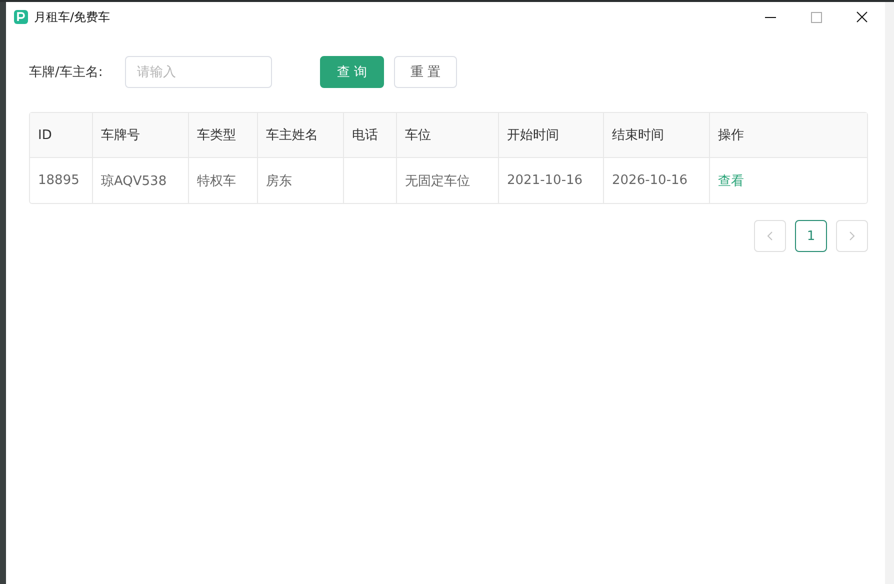 The image size is (894, 584). I want to click on table-cell: 房东, so click(301, 180).